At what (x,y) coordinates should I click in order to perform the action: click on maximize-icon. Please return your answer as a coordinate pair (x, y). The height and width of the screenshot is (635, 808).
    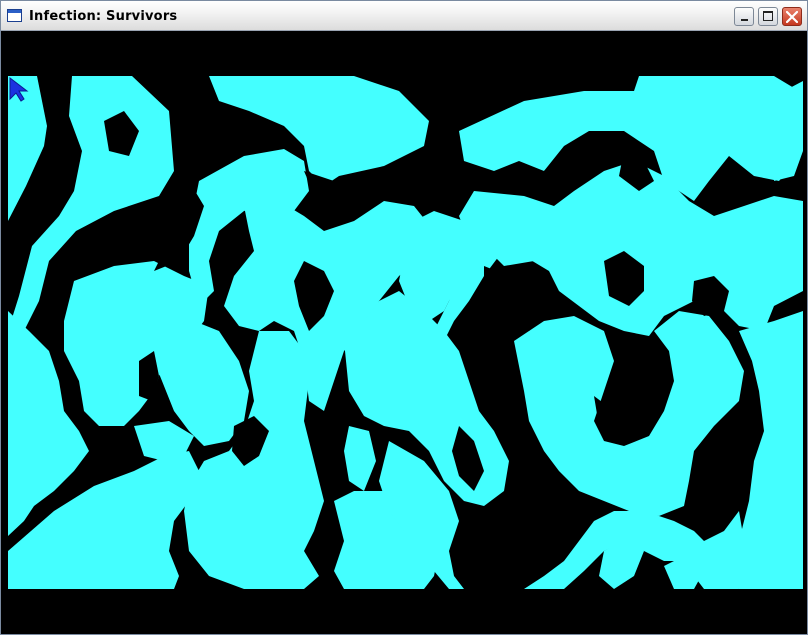
    Looking at the image, I should click on (768, 16).